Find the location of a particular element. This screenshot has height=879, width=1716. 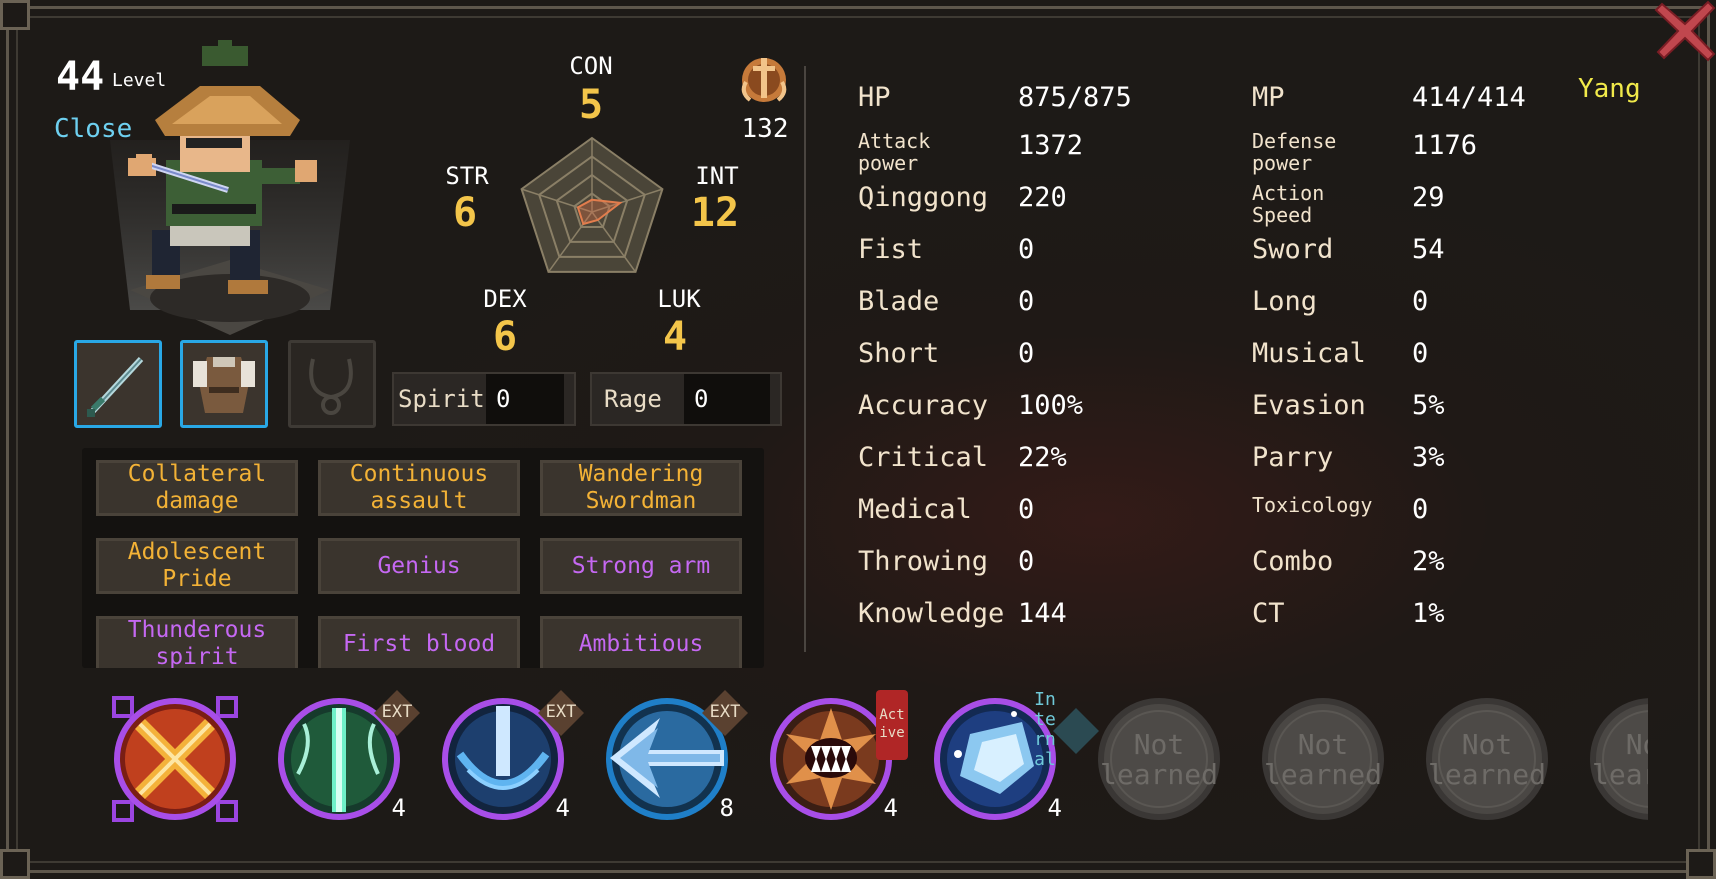

skill-tag-label: Active is located at coordinates (892, 724).